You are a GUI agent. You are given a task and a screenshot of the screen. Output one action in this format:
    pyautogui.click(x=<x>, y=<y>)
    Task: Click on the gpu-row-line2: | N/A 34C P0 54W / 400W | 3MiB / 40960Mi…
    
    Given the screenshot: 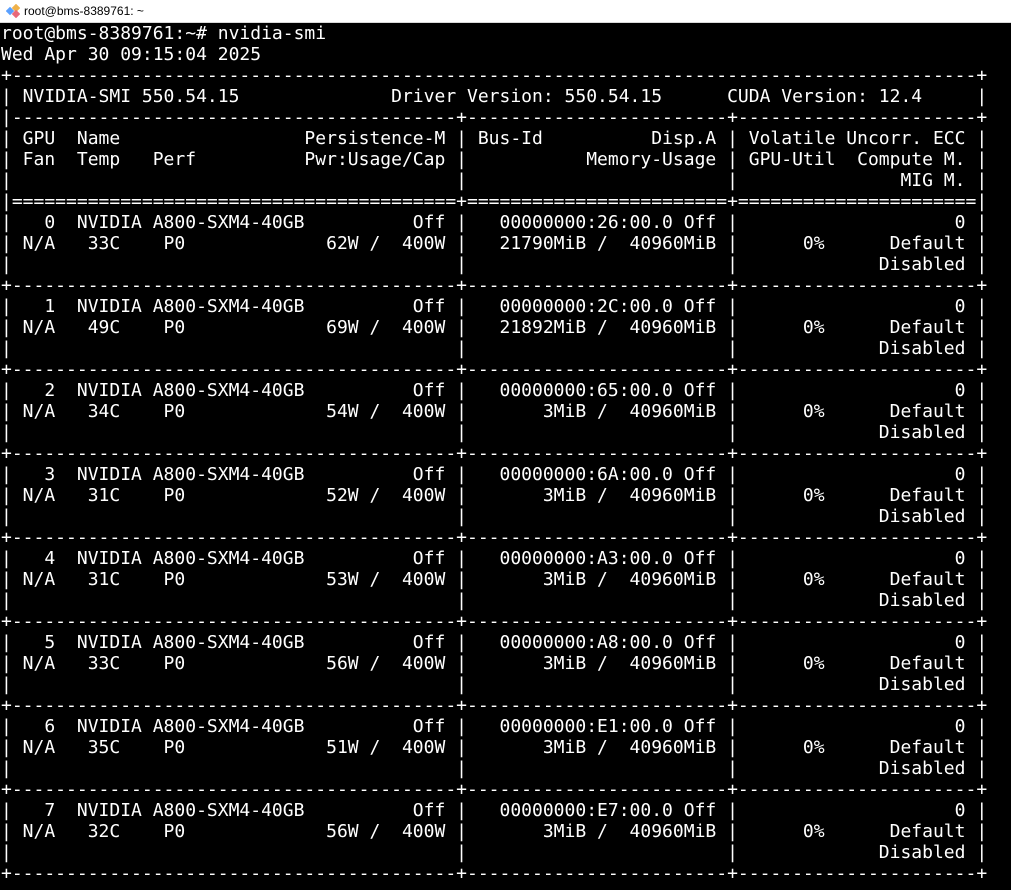 What is the action you would take?
    pyautogui.click(x=494, y=411)
    